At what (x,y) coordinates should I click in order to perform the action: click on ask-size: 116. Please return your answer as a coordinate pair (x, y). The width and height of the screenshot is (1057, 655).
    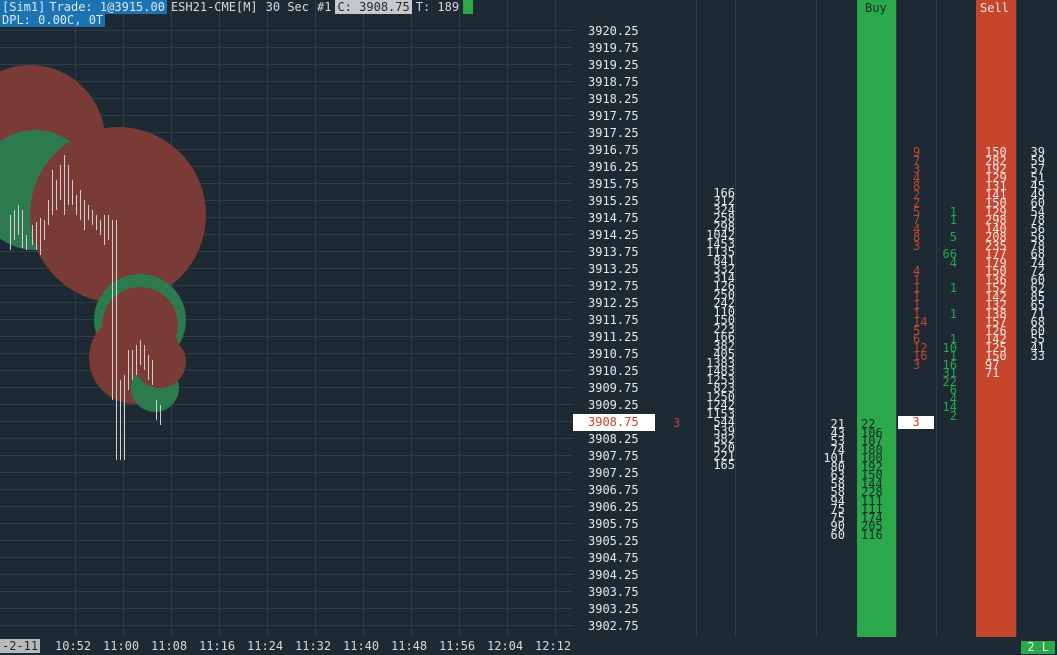
    Looking at the image, I should click on (872, 534).